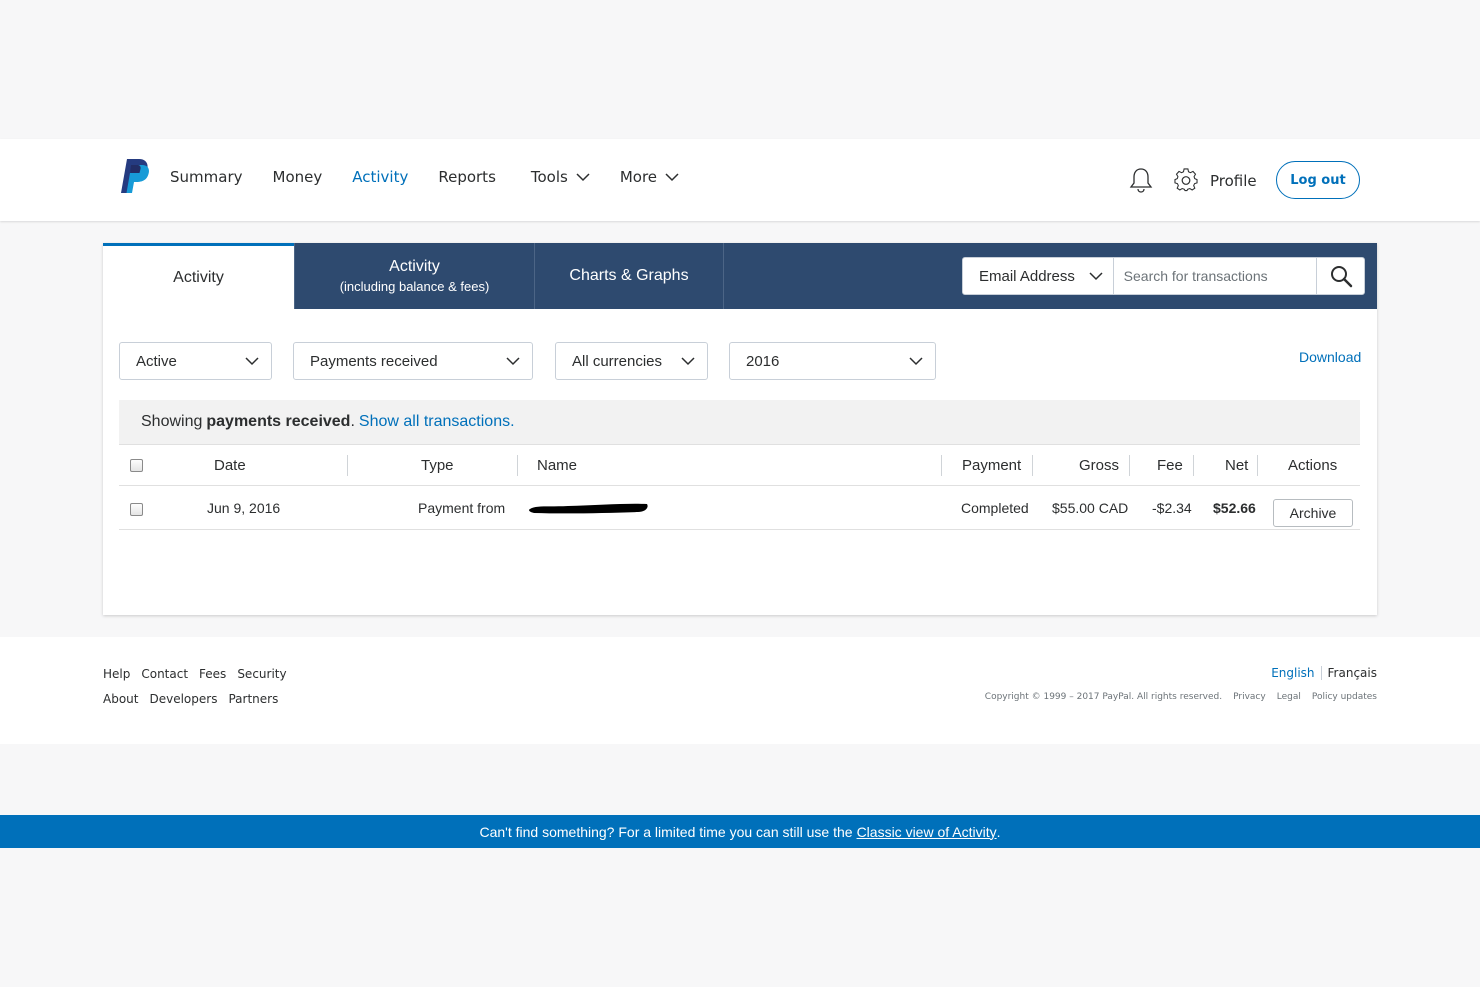 This screenshot has height=987, width=1480. I want to click on type-filter-select: Payments received, so click(413, 361).